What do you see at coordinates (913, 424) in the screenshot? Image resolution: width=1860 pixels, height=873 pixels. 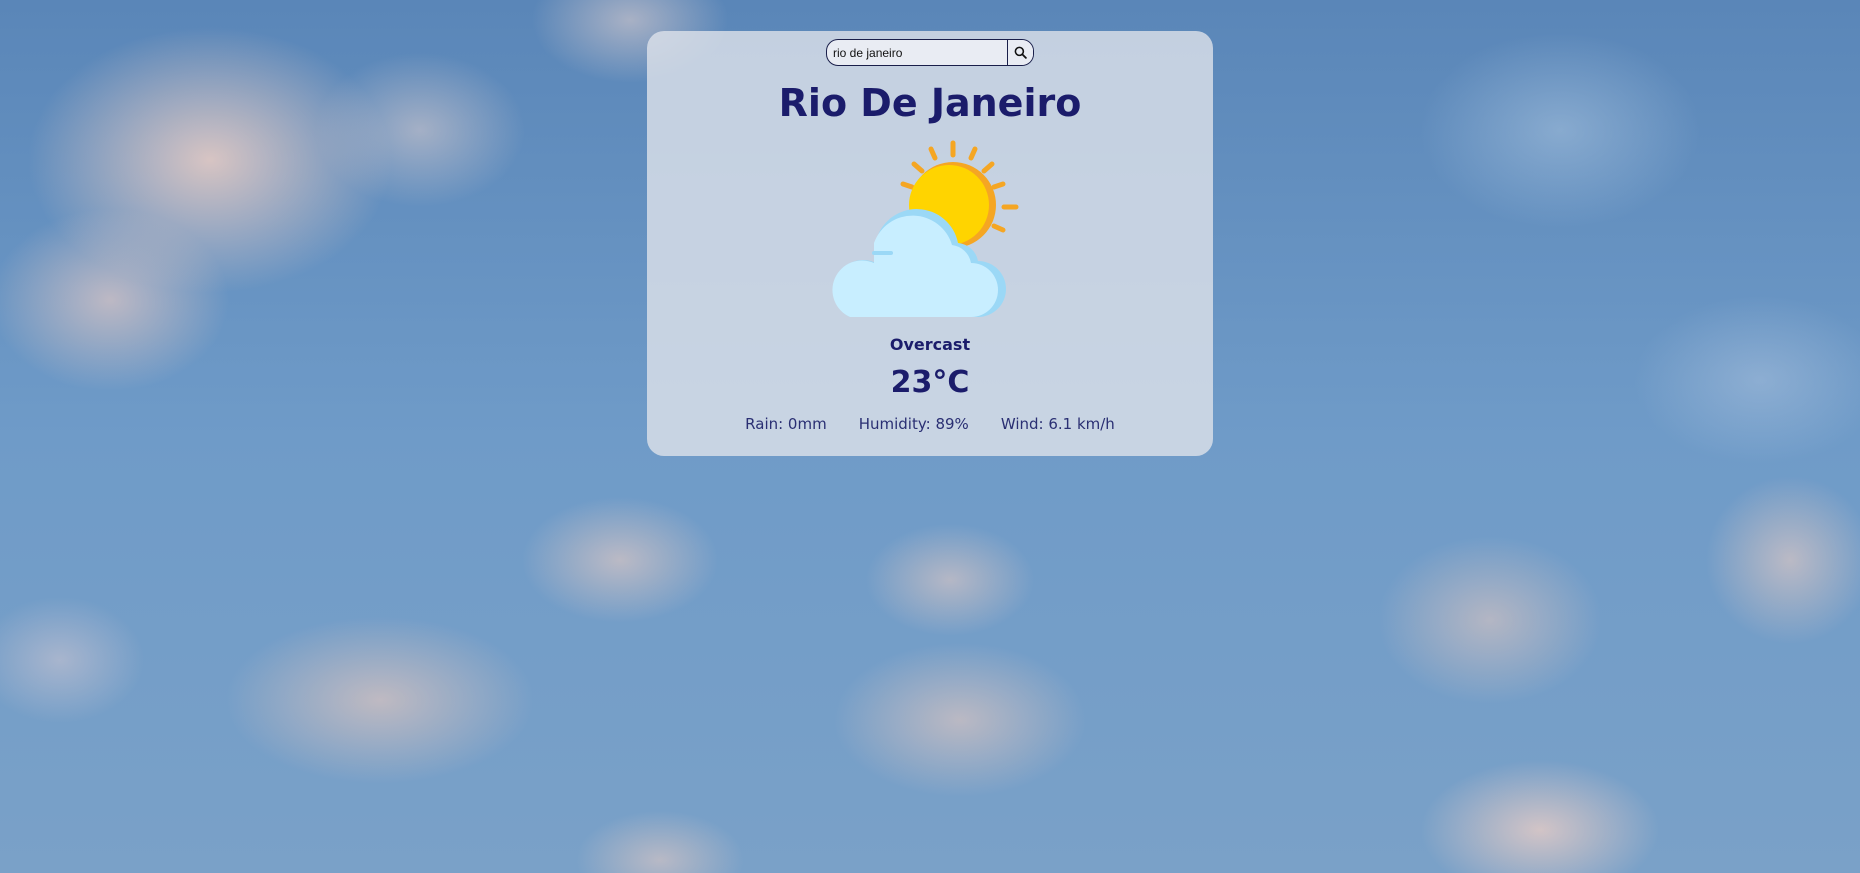 I see `humidity-stat: Humidity: 89%` at bounding box center [913, 424].